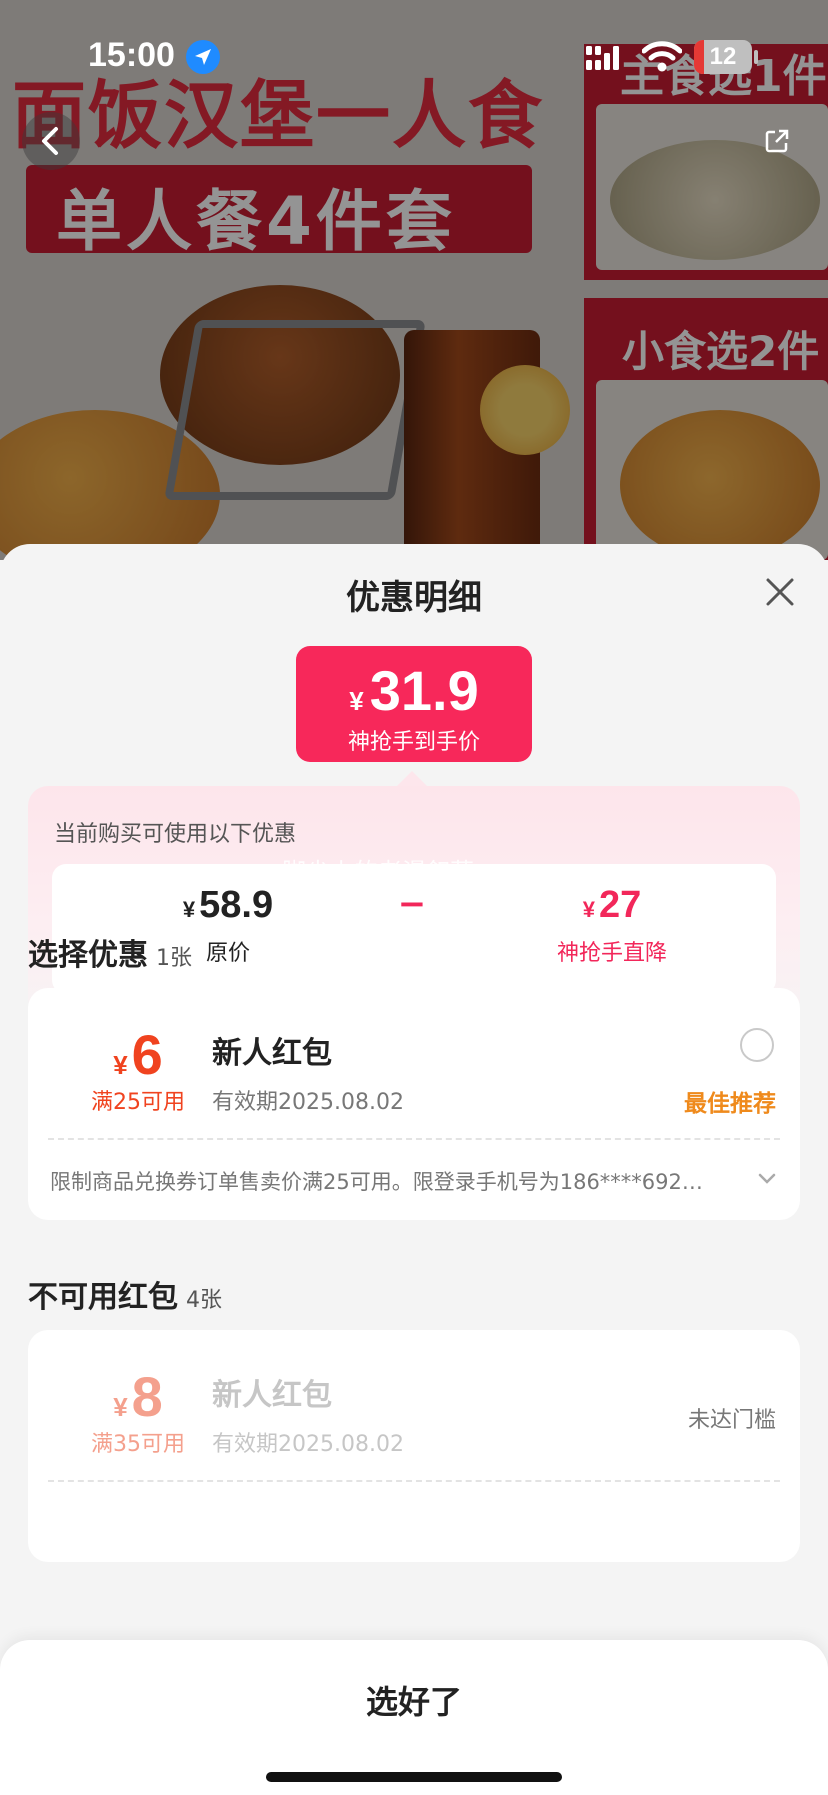  I want to click on home-indicator, so click(414, 1777).